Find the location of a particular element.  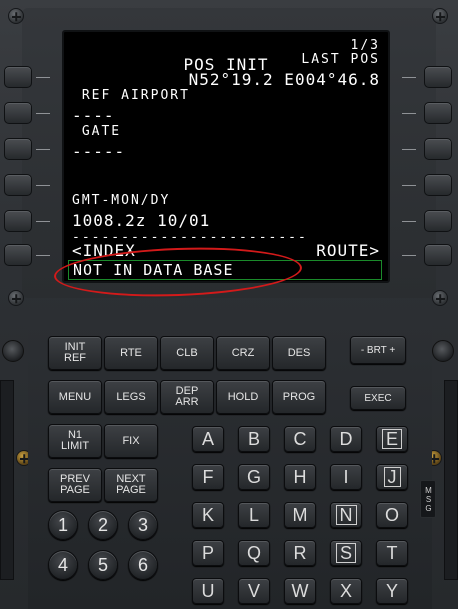

alpha-key: M is located at coordinates (300, 515).